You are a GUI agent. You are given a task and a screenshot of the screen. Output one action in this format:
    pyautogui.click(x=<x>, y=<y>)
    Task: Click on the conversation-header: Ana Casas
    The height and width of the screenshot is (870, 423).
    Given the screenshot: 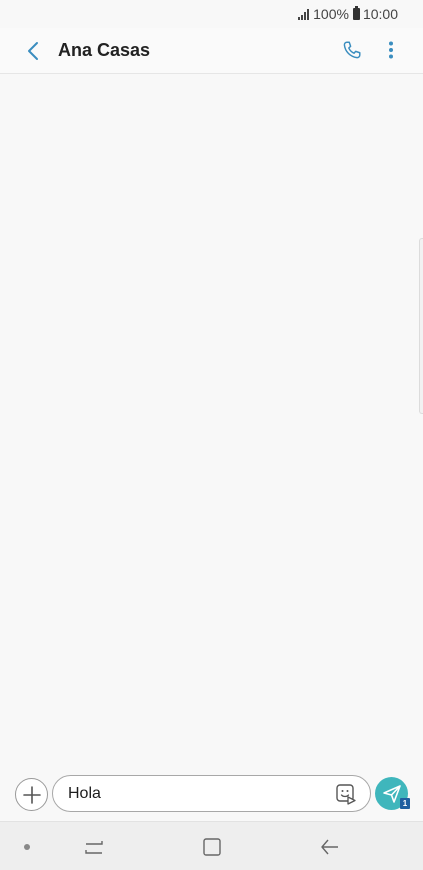 What is the action you would take?
    pyautogui.click(x=211, y=51)
    